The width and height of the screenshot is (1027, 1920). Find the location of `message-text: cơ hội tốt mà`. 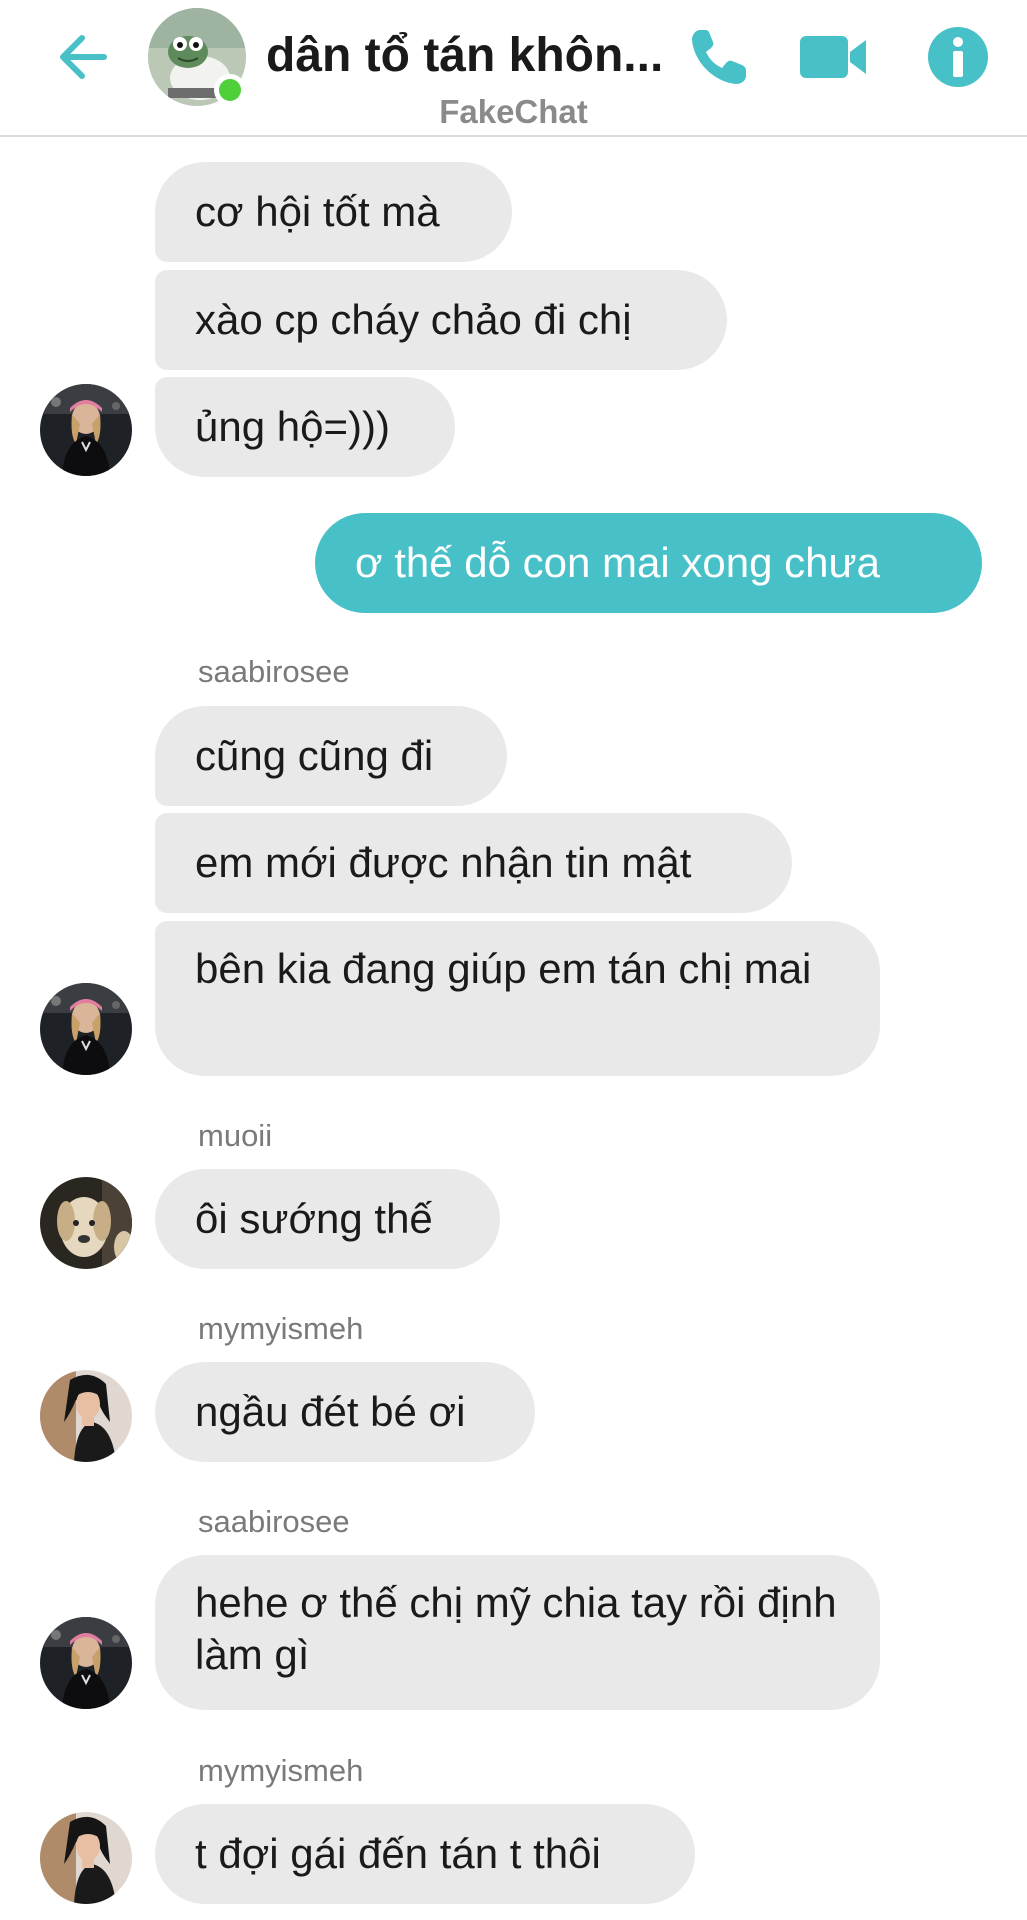

message-text: cơ hội tốt mà is located at coordinates (317, 211).